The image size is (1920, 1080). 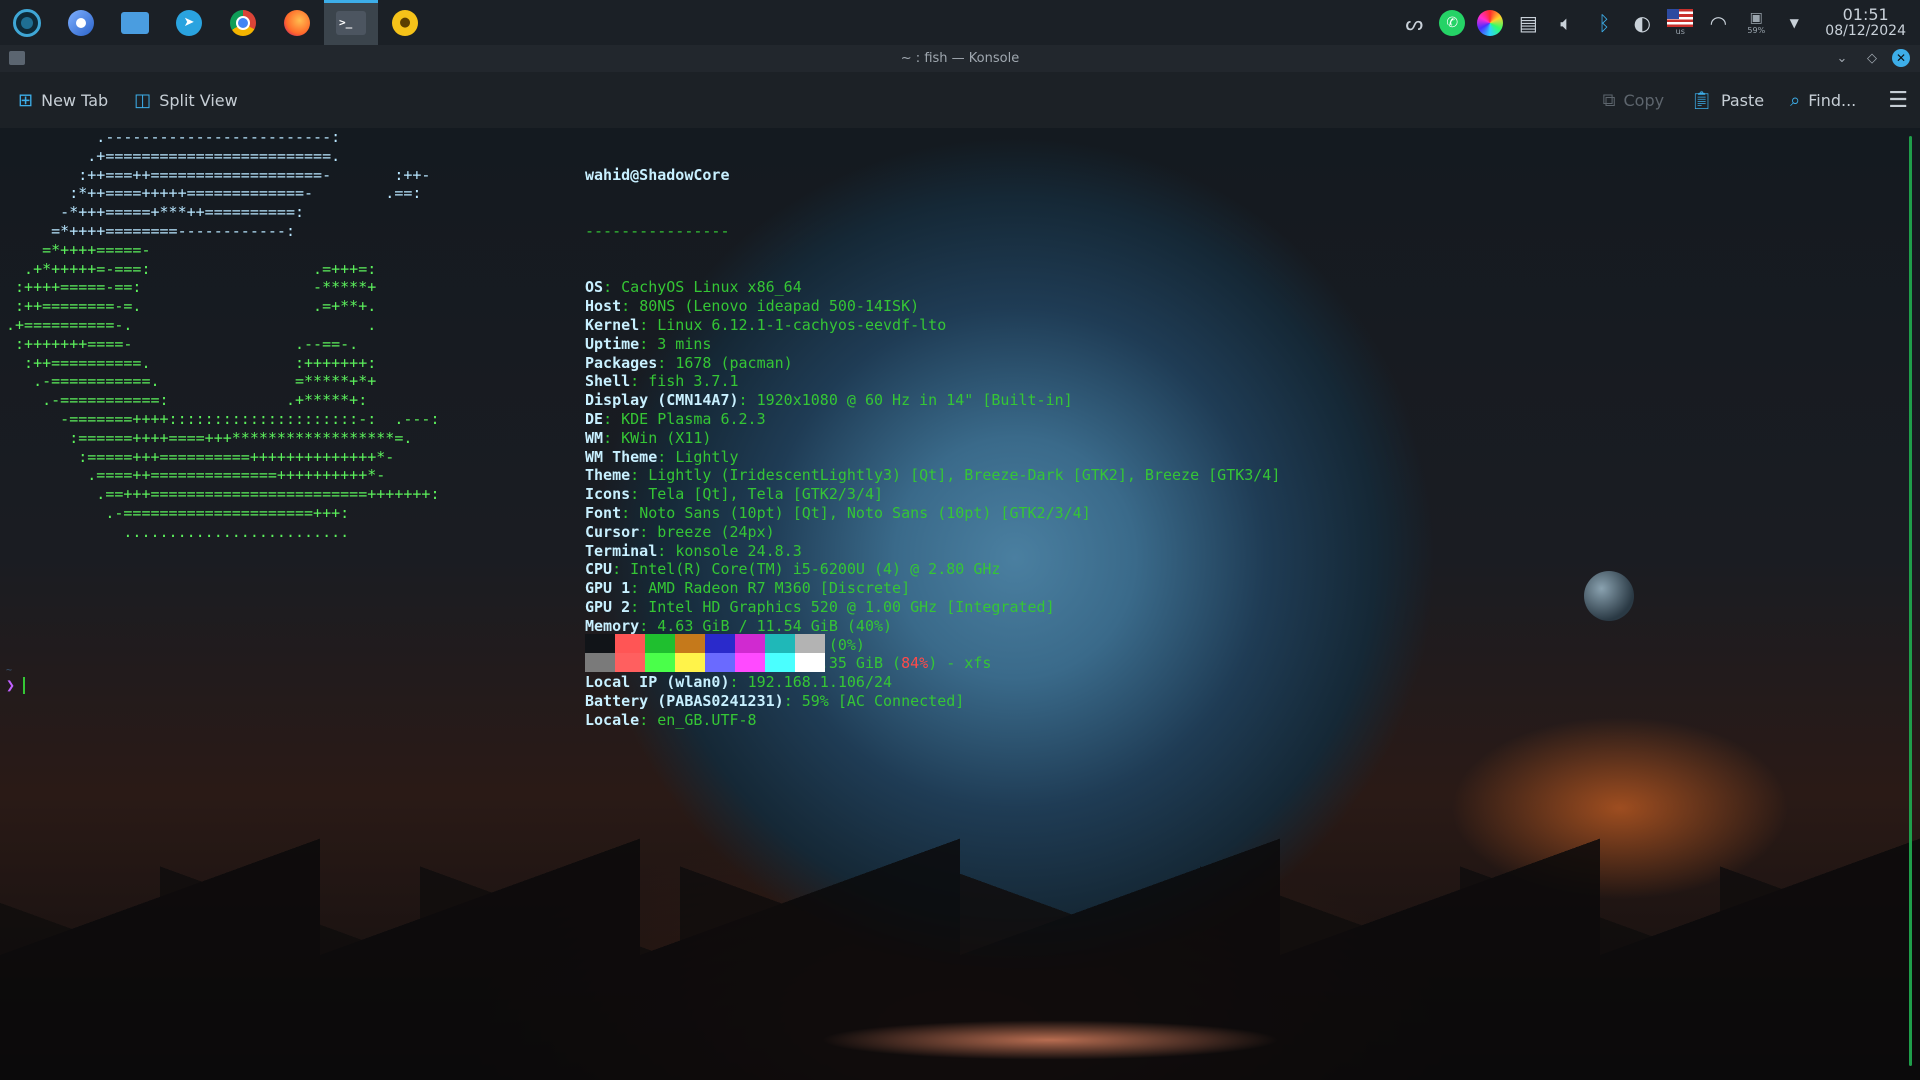 What do you see at coordinates (1910, 601) in the screenshot?
I see `terminal-scrollbar` at bounding box center [1910, 601].